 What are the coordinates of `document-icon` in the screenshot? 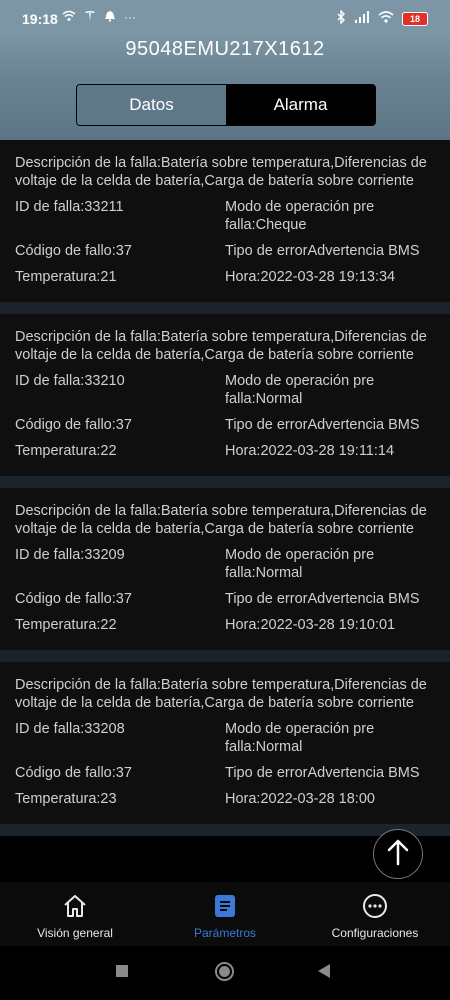 It's located at (225, 906).